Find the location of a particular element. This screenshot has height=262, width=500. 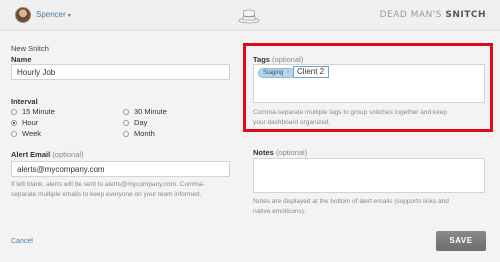

page-title: New Snitch is located at coordinates (30, 48).